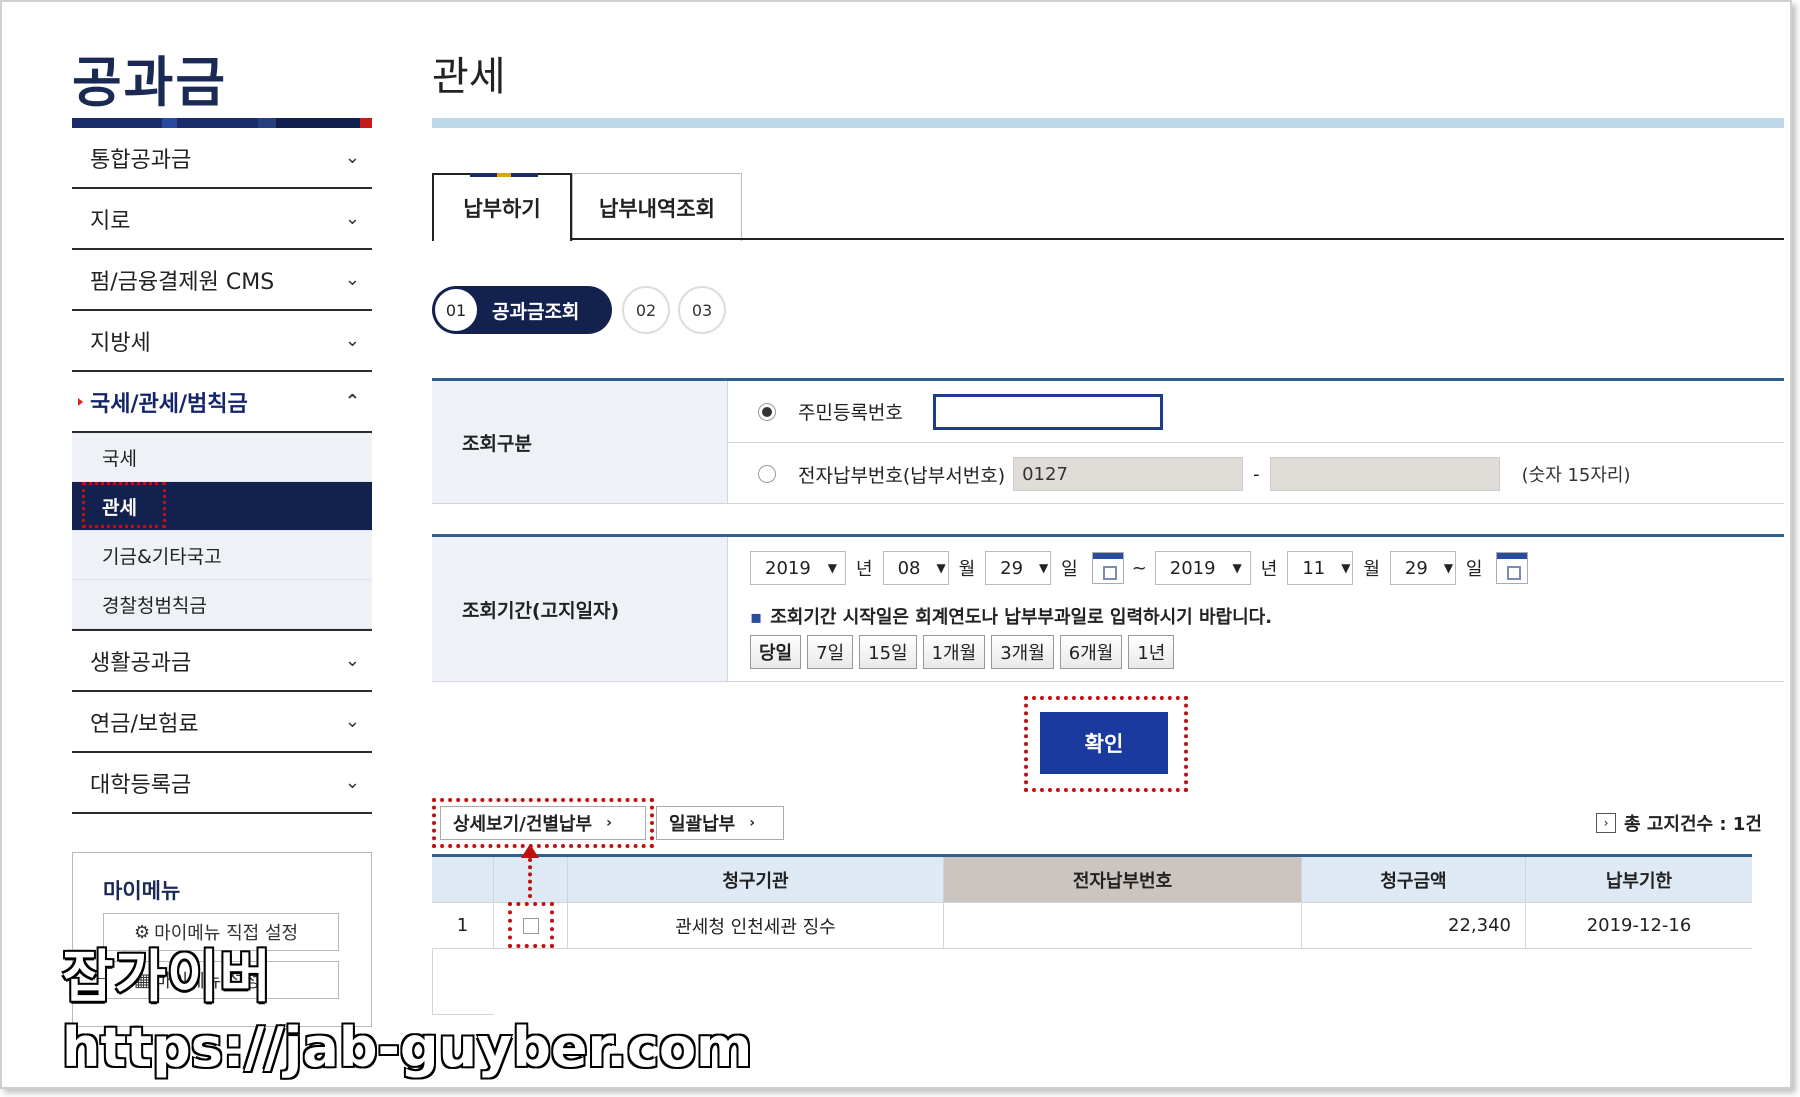 Image resolution: width=1800 pixels, height=1097 pixels. I want to click on row-no: 1, so click(463, 925).